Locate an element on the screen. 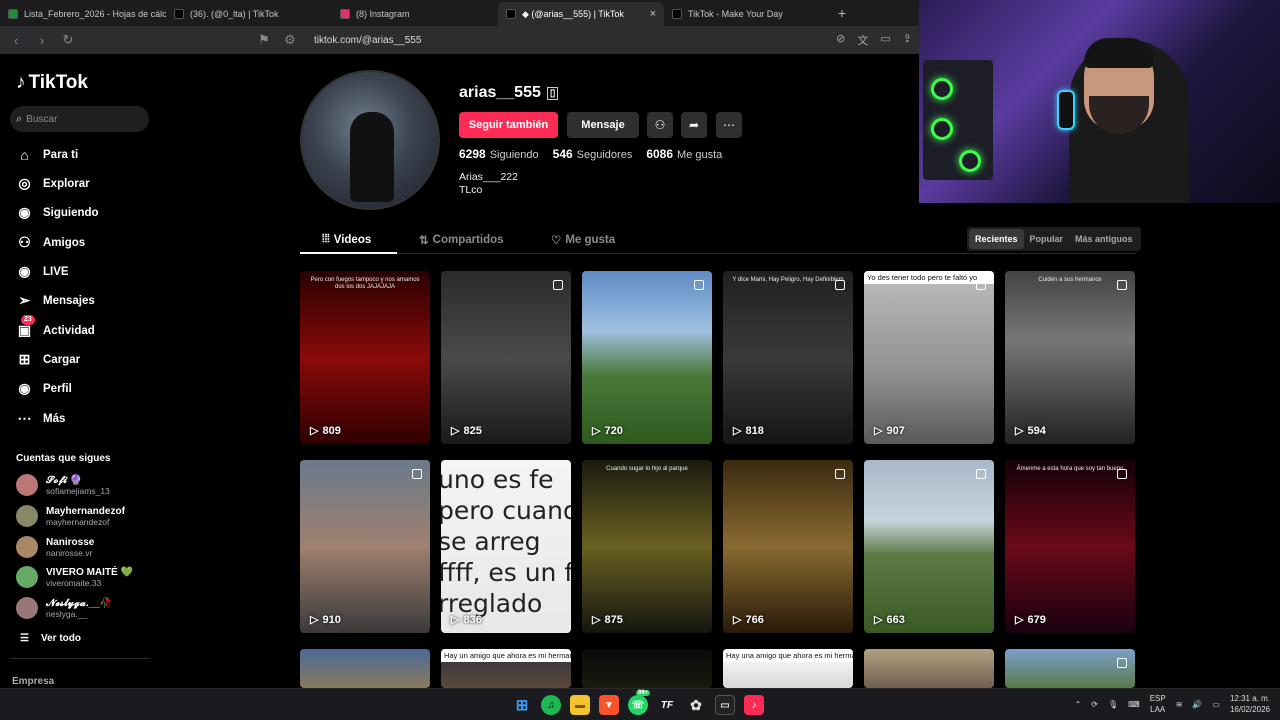 The height and width of the screenshot is (720, 1280). file-explorer-icon: ▬ is located at coordinates (580, 705).